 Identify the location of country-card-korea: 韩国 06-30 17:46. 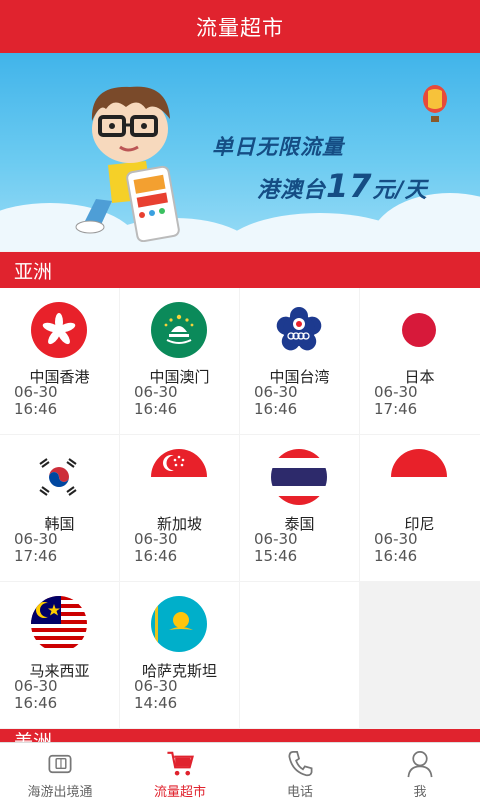
(59, 508).